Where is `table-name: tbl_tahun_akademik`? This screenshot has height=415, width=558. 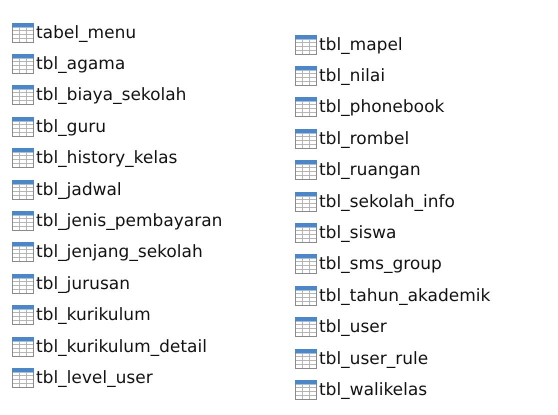 table-name: tbl_tahun_akademik is located at coordinates (404, 296).